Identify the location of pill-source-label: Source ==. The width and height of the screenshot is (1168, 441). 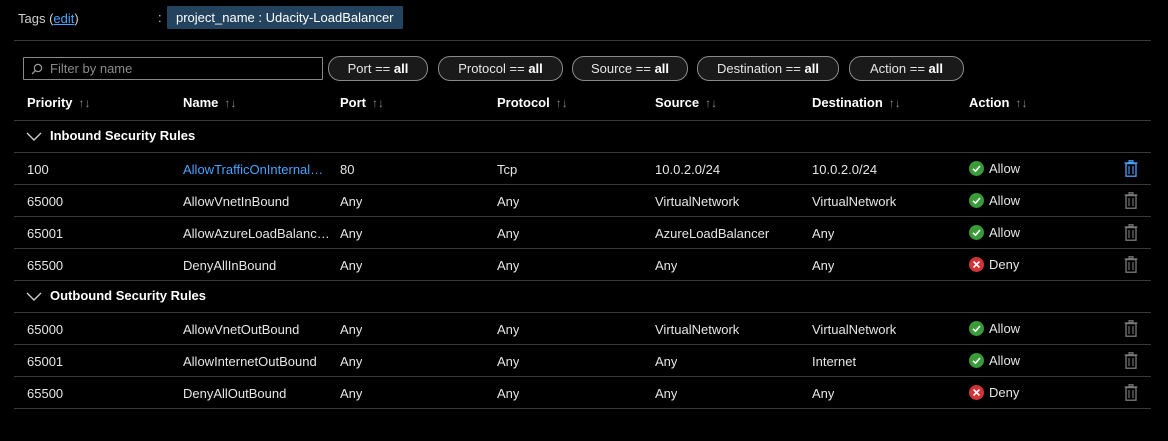
(622, 68).